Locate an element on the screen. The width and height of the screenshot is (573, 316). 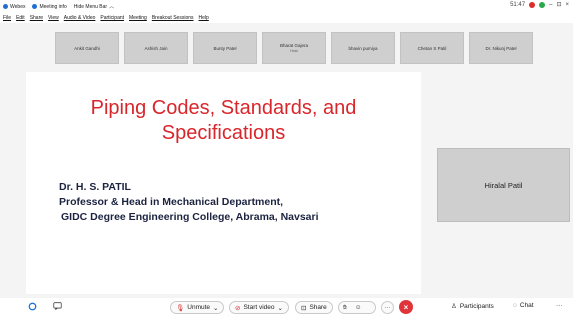
slide-title-line-2: Specifications is located at coordinates (223, 133).